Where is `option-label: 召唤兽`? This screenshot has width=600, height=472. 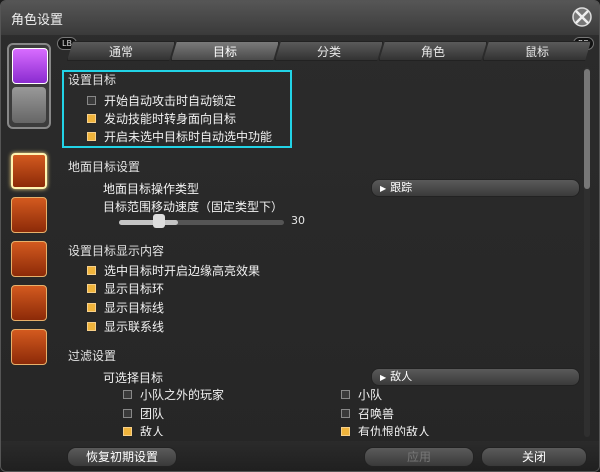
option-label: 召唤兽 is located at coordinates (376, 414).